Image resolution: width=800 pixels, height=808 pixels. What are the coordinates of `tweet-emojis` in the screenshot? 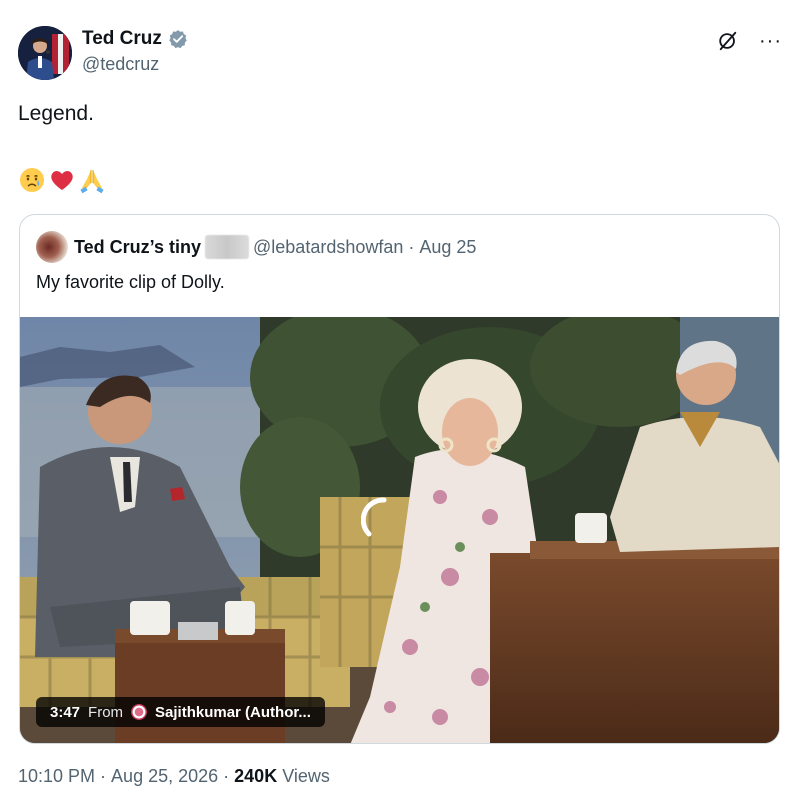 It's located at (62, 180).